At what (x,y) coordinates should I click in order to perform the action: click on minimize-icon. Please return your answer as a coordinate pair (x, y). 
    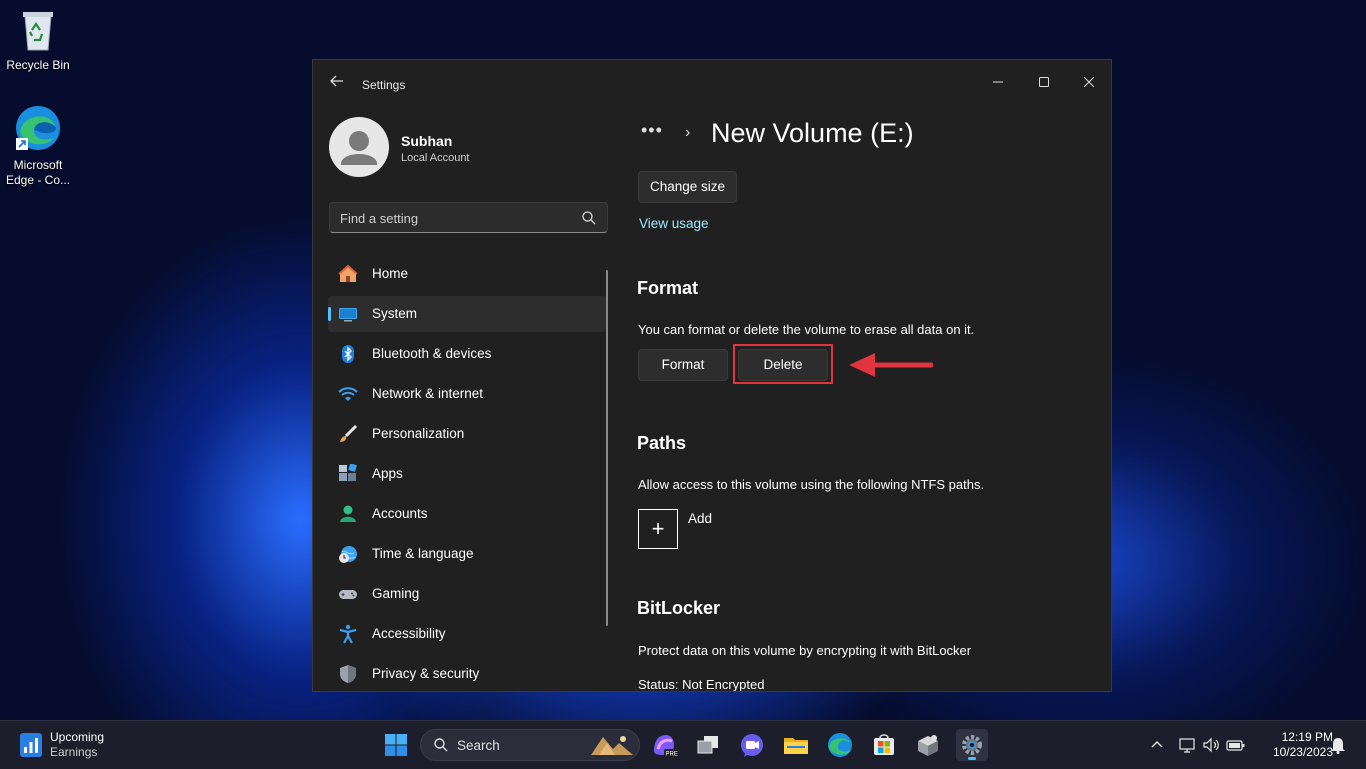
    Looking at the image, I should click on (998, 82).